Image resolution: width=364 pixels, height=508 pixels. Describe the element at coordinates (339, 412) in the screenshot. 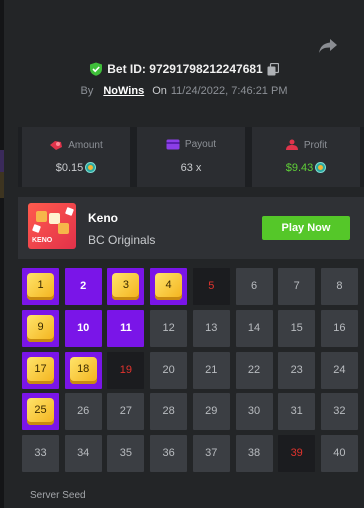

I see `keno-tile: 32` at that location.